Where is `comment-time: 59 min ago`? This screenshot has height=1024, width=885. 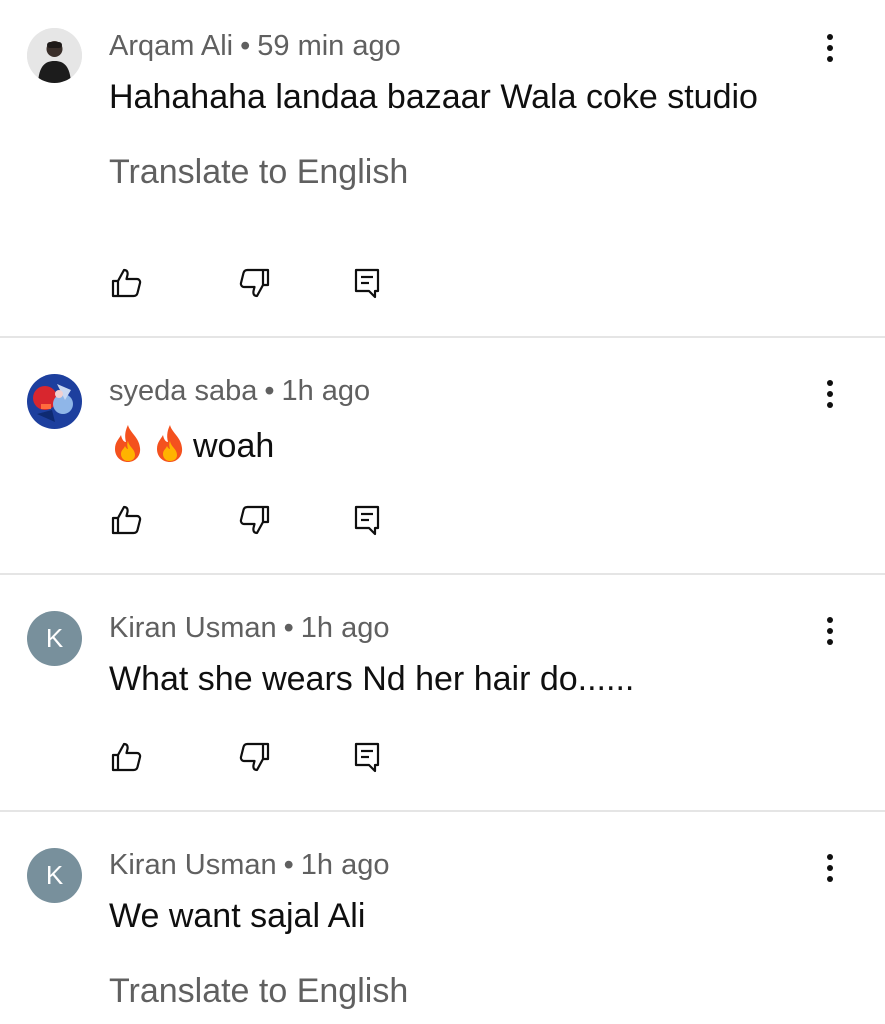 comment-time: 59 min ago is located at coordinates (329, 46).